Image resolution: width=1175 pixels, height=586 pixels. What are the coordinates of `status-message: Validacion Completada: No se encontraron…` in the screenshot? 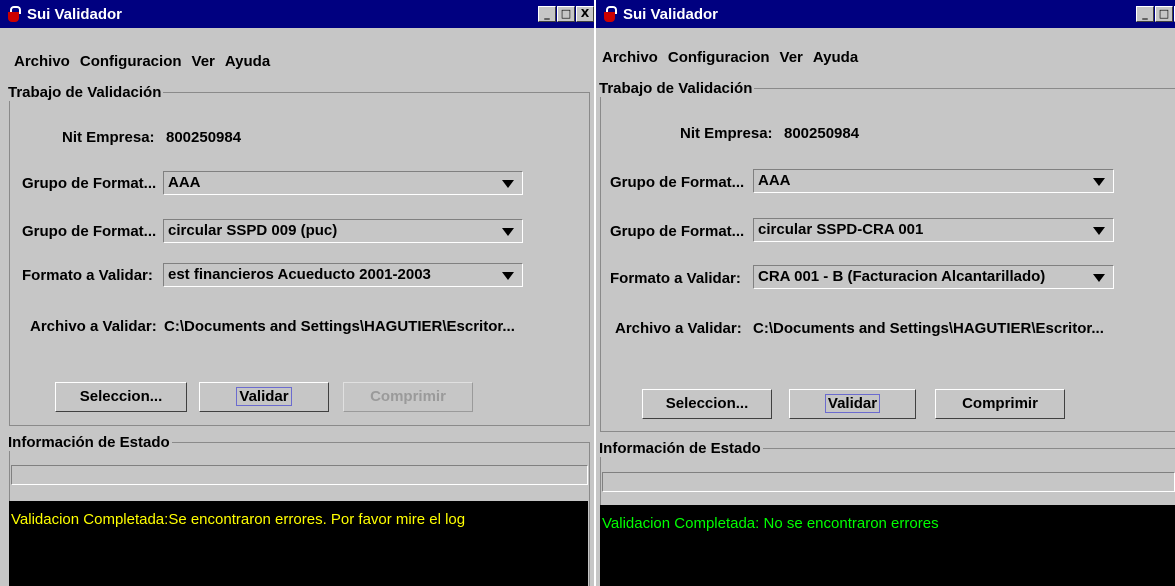 It's located at (770, 523).